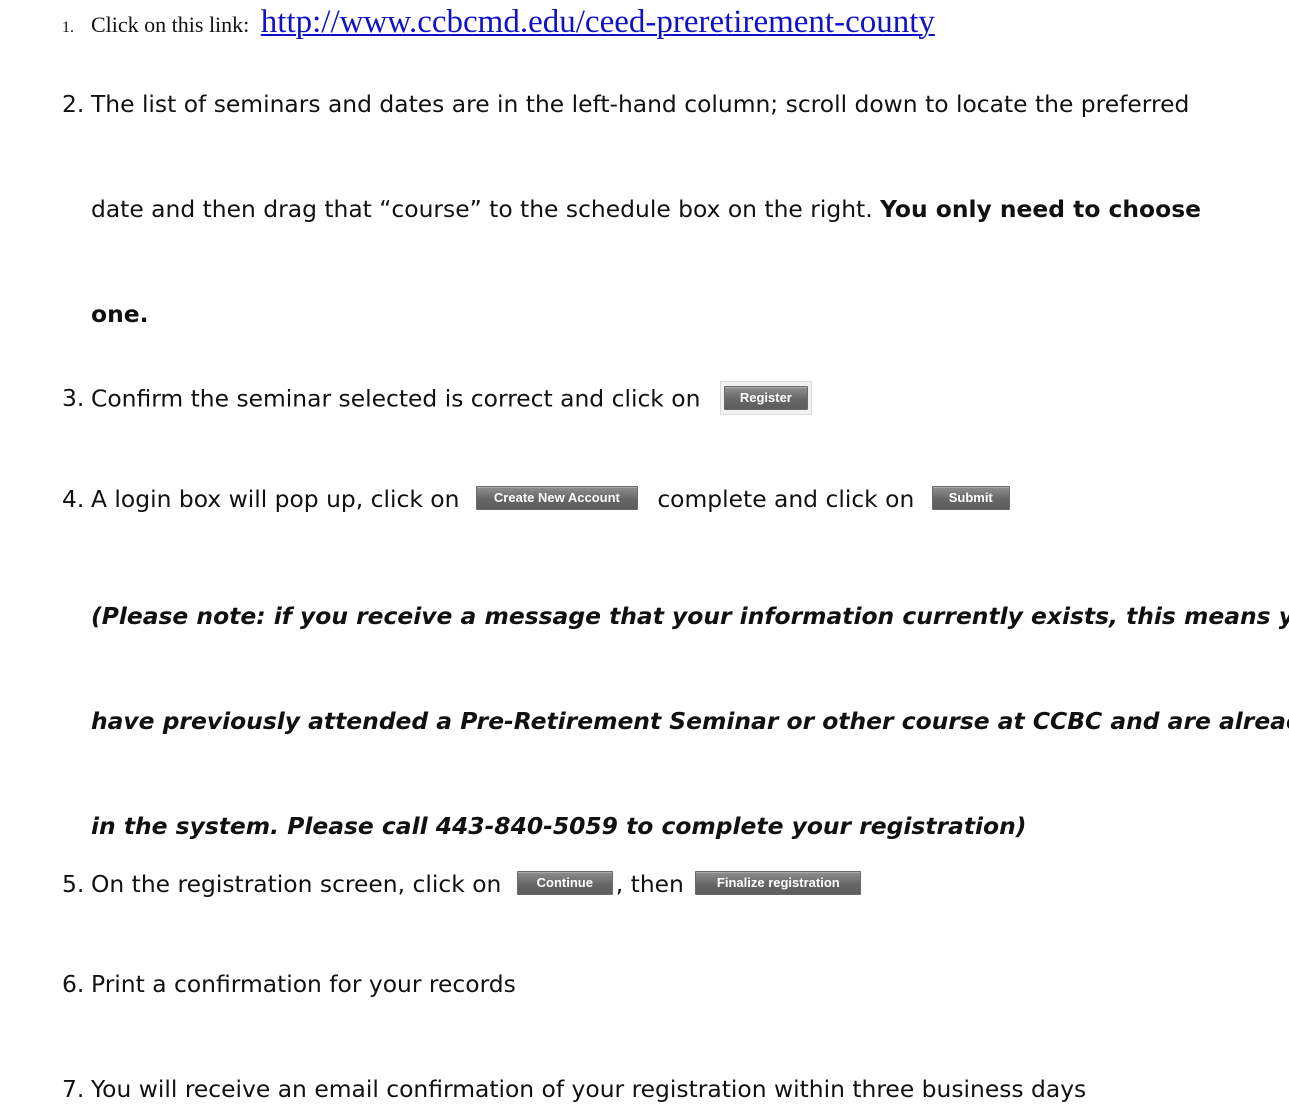 The width and height of the screenshot is (1289, 1116). I want to click on step-4-text-b: complete and click on, so click(785, 499).